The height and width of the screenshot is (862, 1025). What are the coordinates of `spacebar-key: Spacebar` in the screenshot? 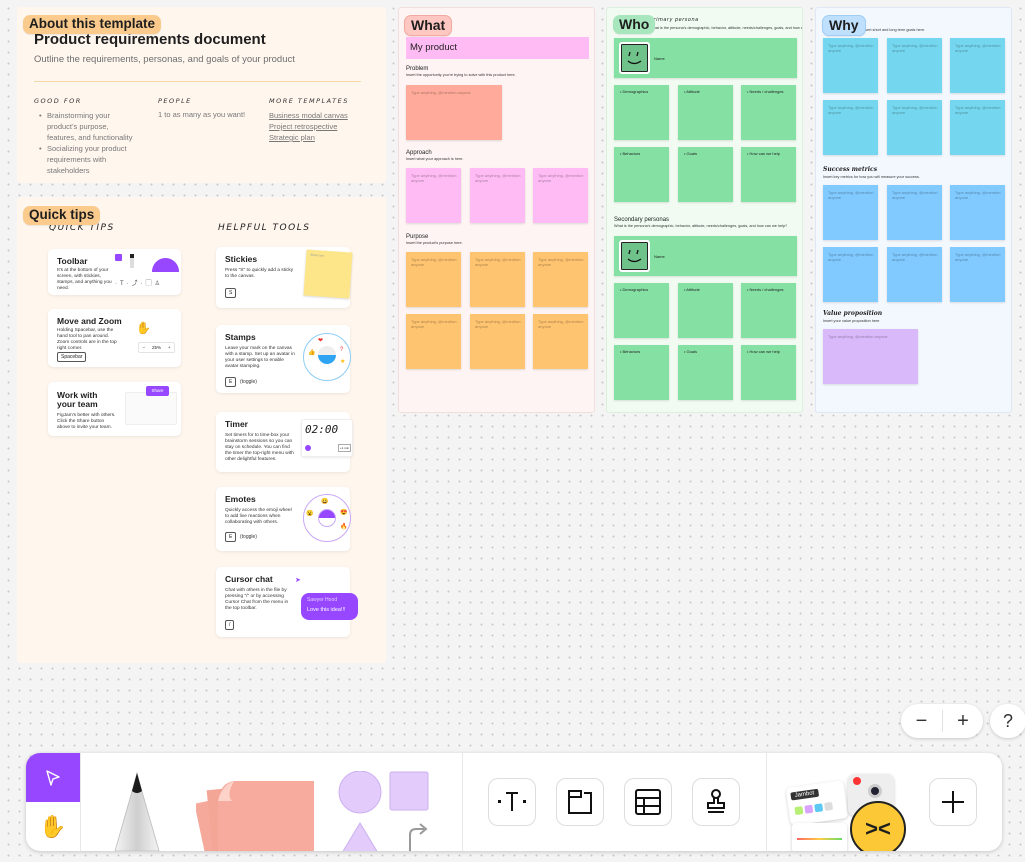 It's located at (72, 357).